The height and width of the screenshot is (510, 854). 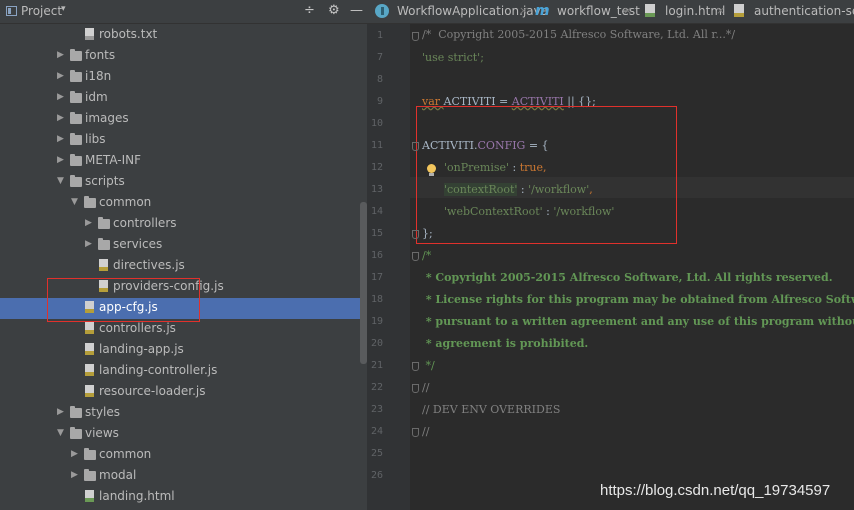 What do you see at coordinates (95, 139) in the screenshot?
I see `tree-item-label: libs` at bounding box center [95, 139].